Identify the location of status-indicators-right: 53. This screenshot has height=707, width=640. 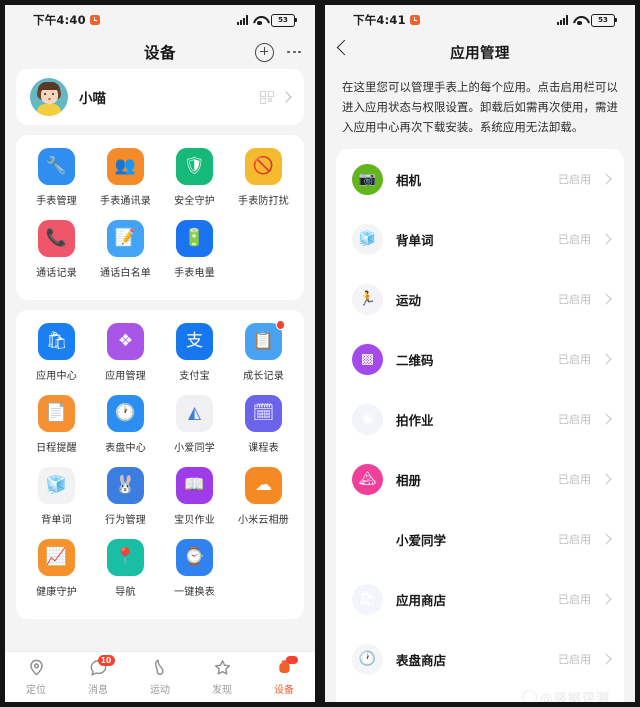
(587, 20).